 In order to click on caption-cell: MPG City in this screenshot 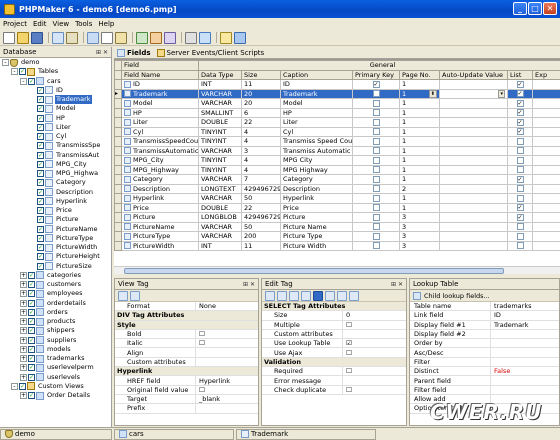, I will do `click(316, 160)`.